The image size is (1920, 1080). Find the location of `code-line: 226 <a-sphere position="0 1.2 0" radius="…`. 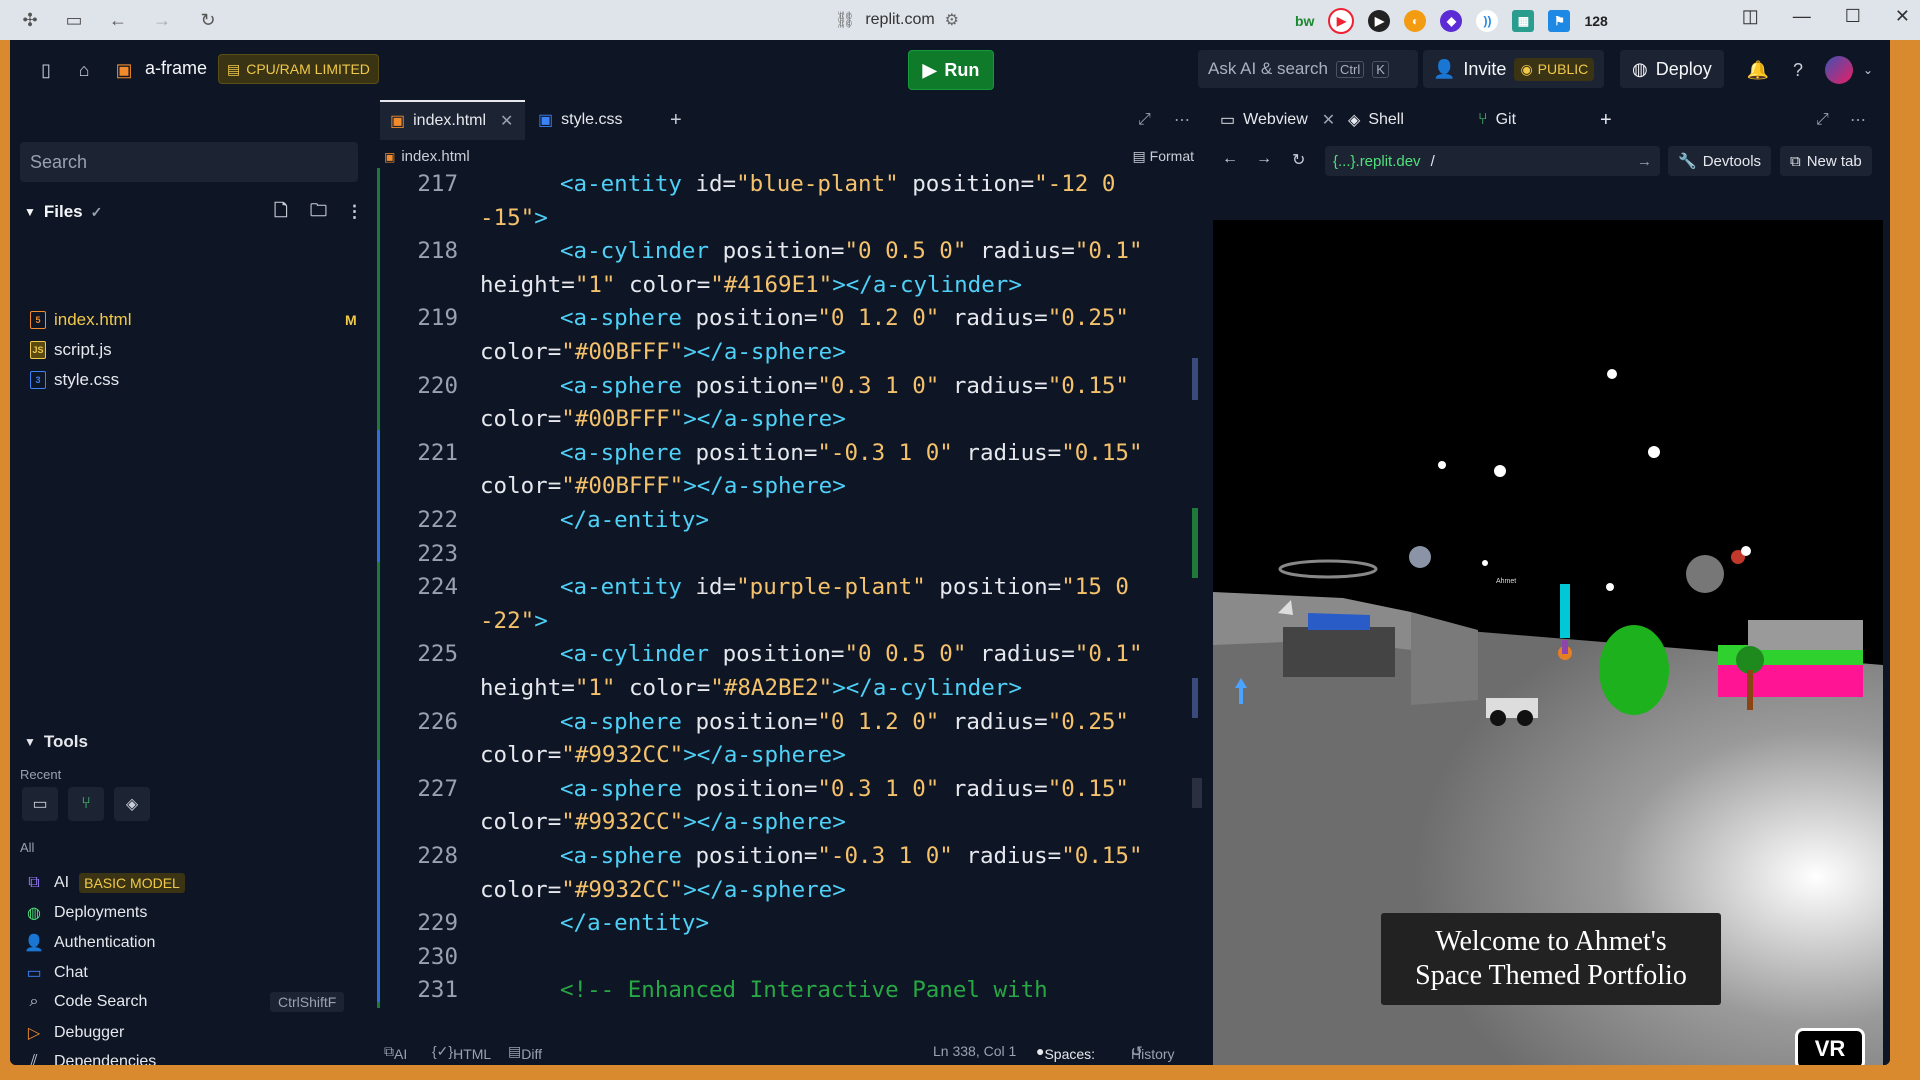

code-line: 226 <a-sphere position="0 1.2 0" radius="… is located at coordinates (778, 722).